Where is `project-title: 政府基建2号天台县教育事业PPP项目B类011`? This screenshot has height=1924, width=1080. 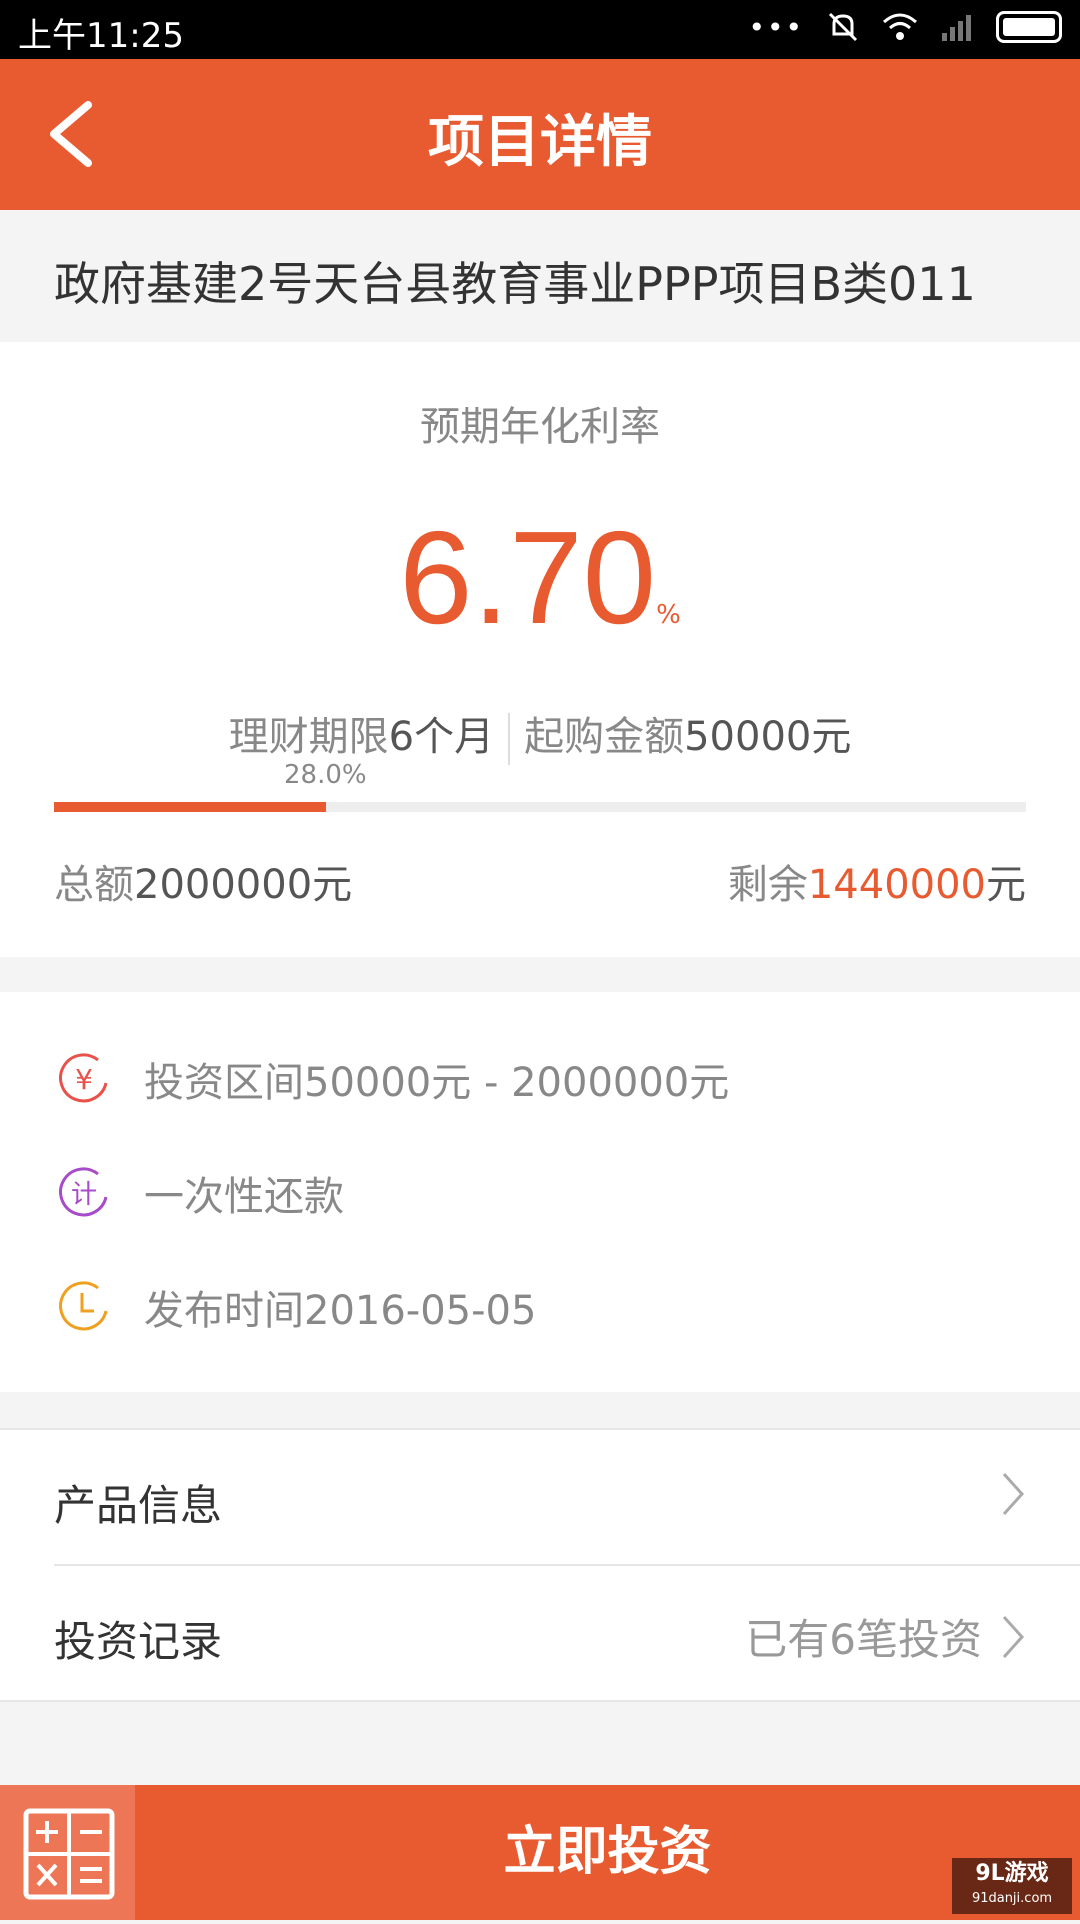
project-title: 政府基建2号天台县教育事业PPP项目B类011 is located at coordinates (515, 284).